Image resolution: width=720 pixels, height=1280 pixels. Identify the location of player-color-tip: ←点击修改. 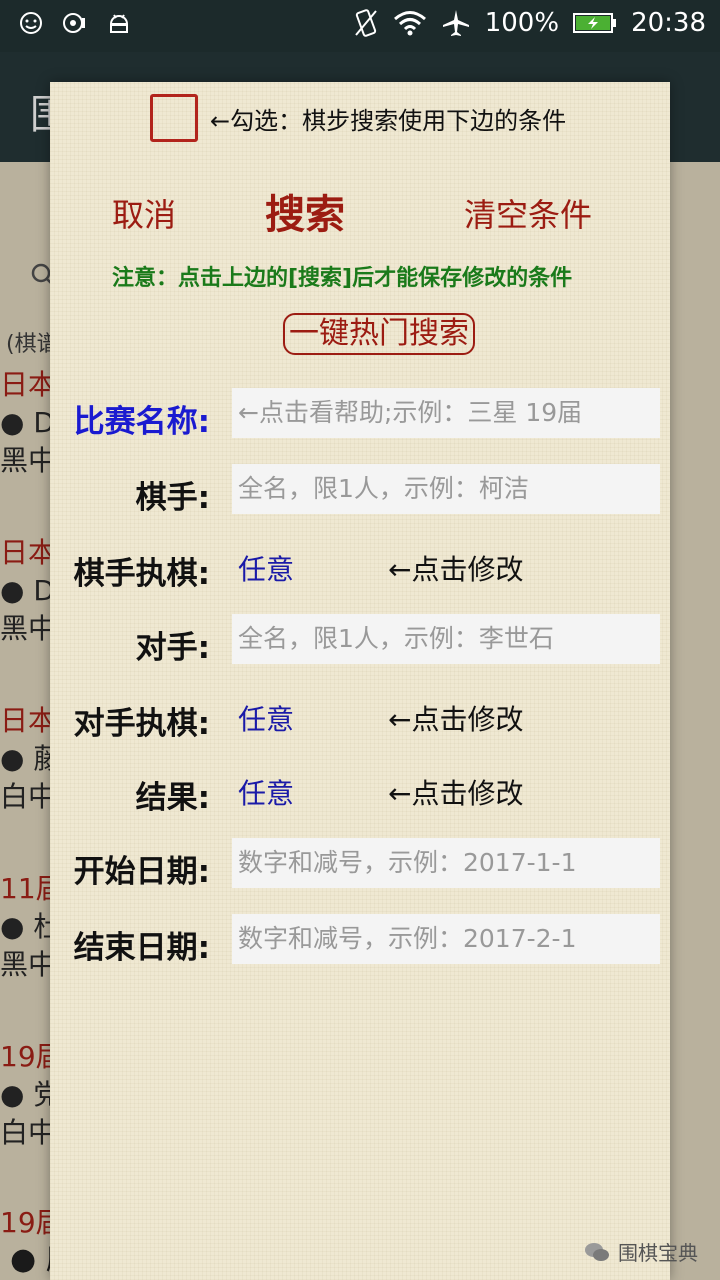
(456, 569).